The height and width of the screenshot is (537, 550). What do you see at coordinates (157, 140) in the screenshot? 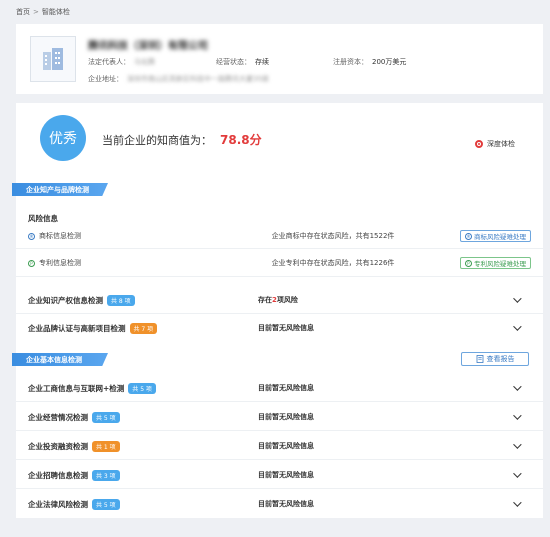
I see `score-label: 当前企业的知商值为：` at bounding box center [157, 140].